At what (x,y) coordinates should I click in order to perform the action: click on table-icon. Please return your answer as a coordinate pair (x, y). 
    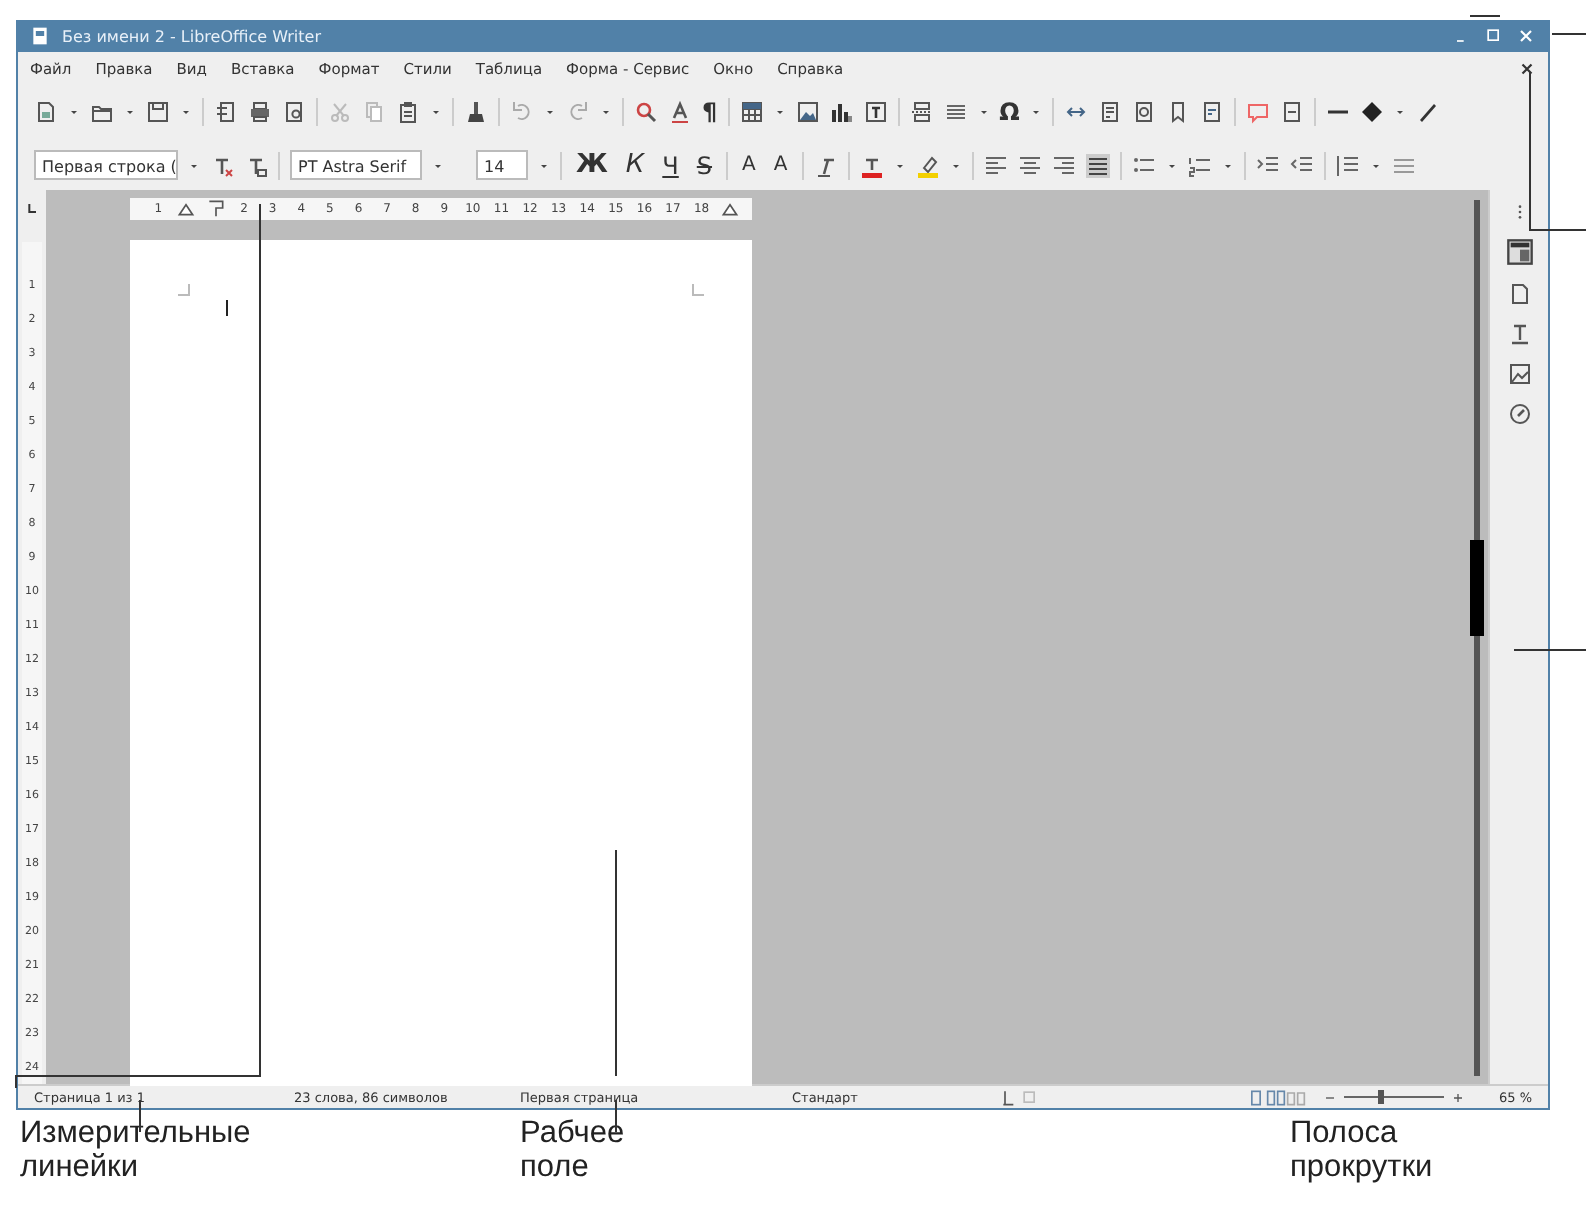
    Looking at the image, I should click on (751, 112).